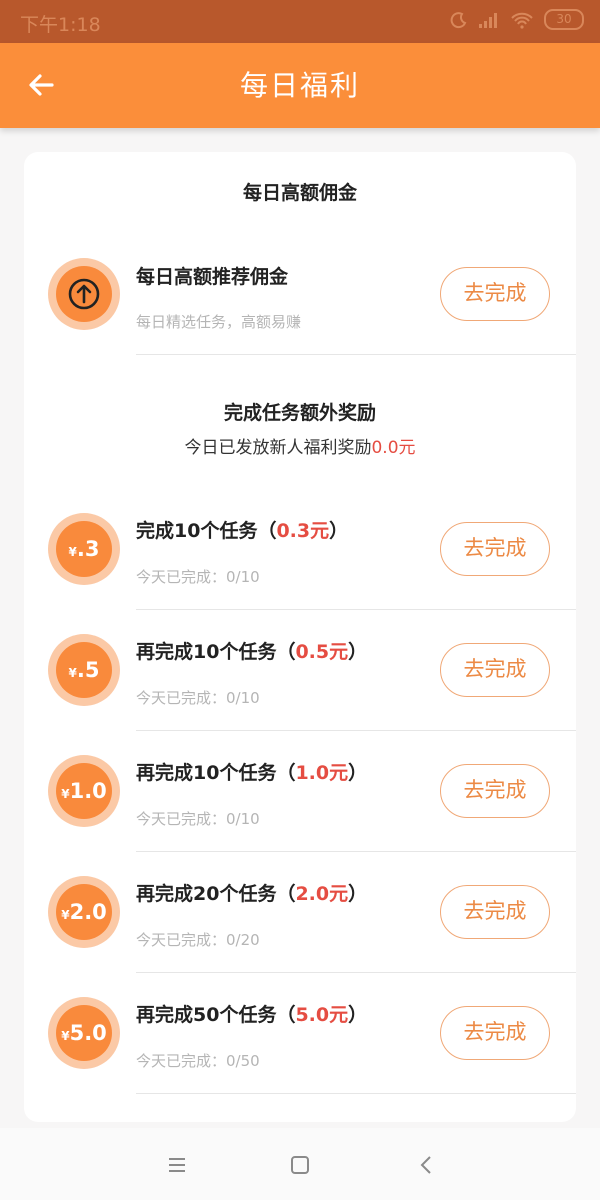 The height and width of the screenshot is (1200, 600). I want to click on commission-section-title: 每日高额佣金, so click(299, 193).